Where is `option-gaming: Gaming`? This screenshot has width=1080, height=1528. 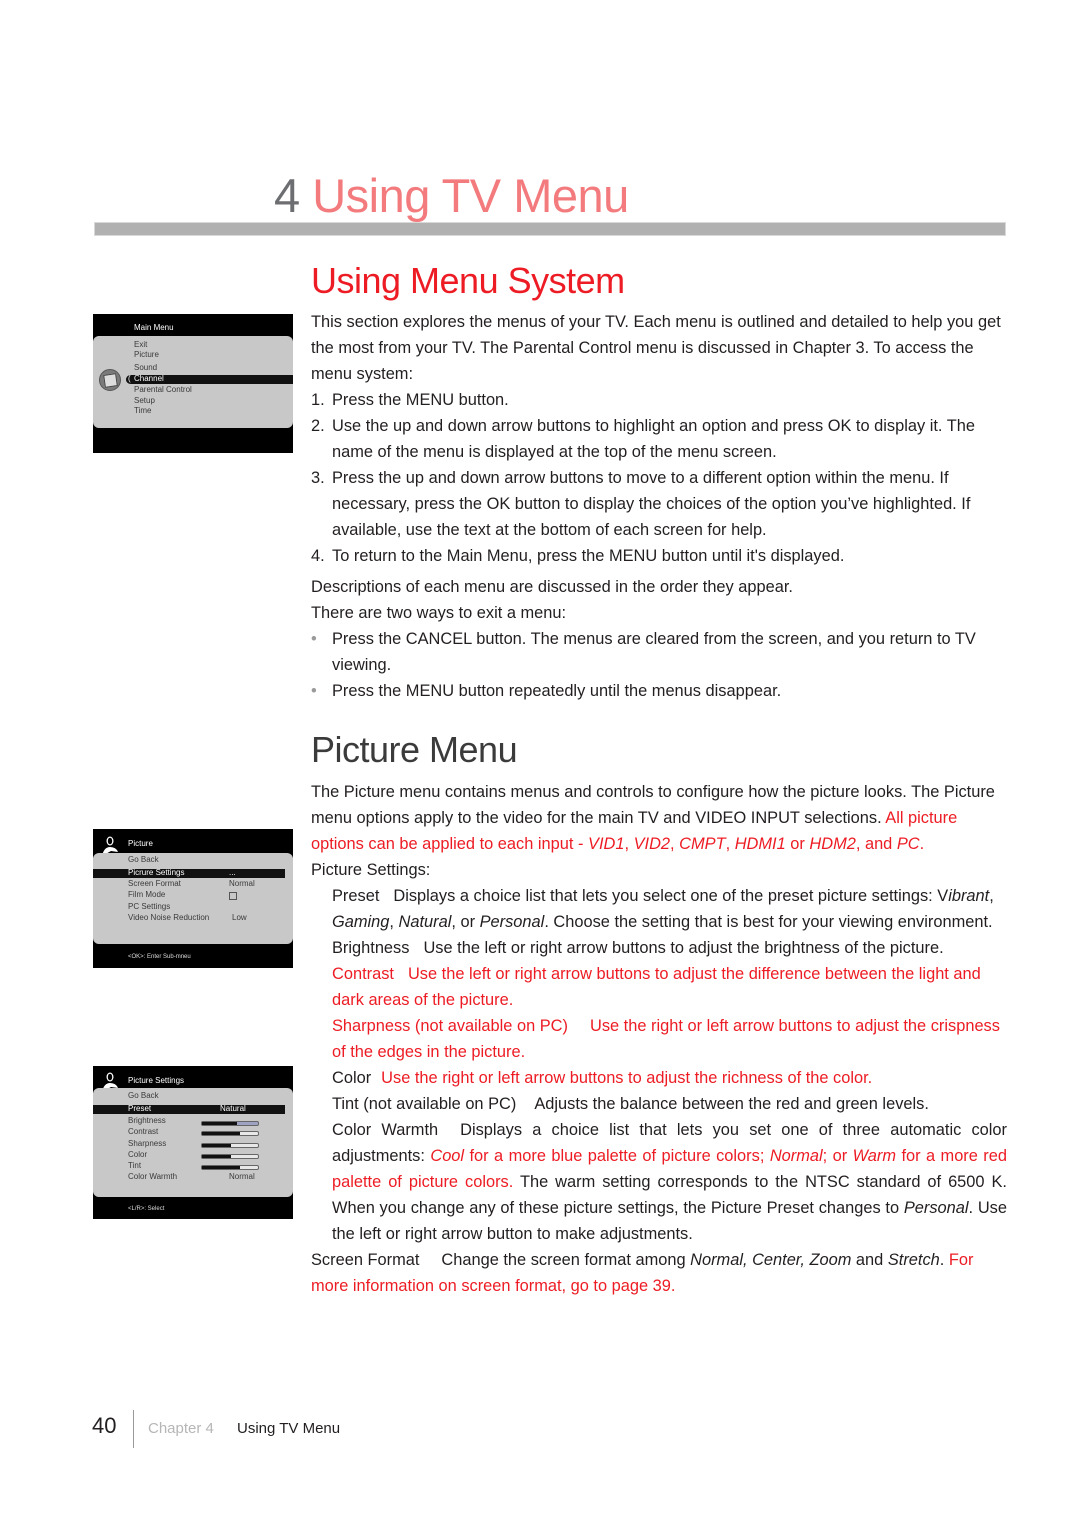
option-gaming: Gaming is located at coordinates (361, 922).